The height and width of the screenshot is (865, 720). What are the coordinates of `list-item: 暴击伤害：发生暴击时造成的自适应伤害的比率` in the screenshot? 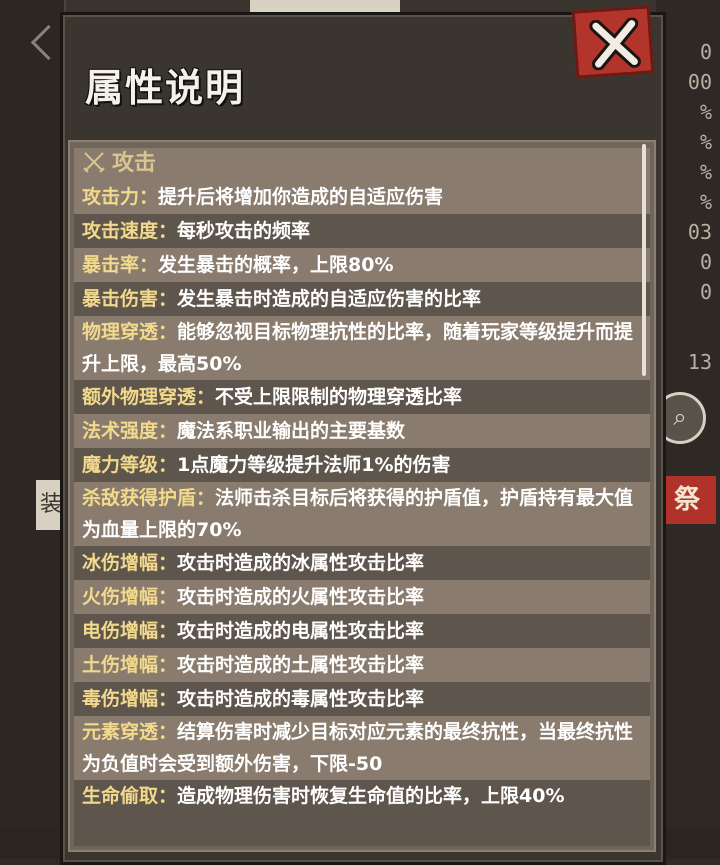 It's located at (362, 299).